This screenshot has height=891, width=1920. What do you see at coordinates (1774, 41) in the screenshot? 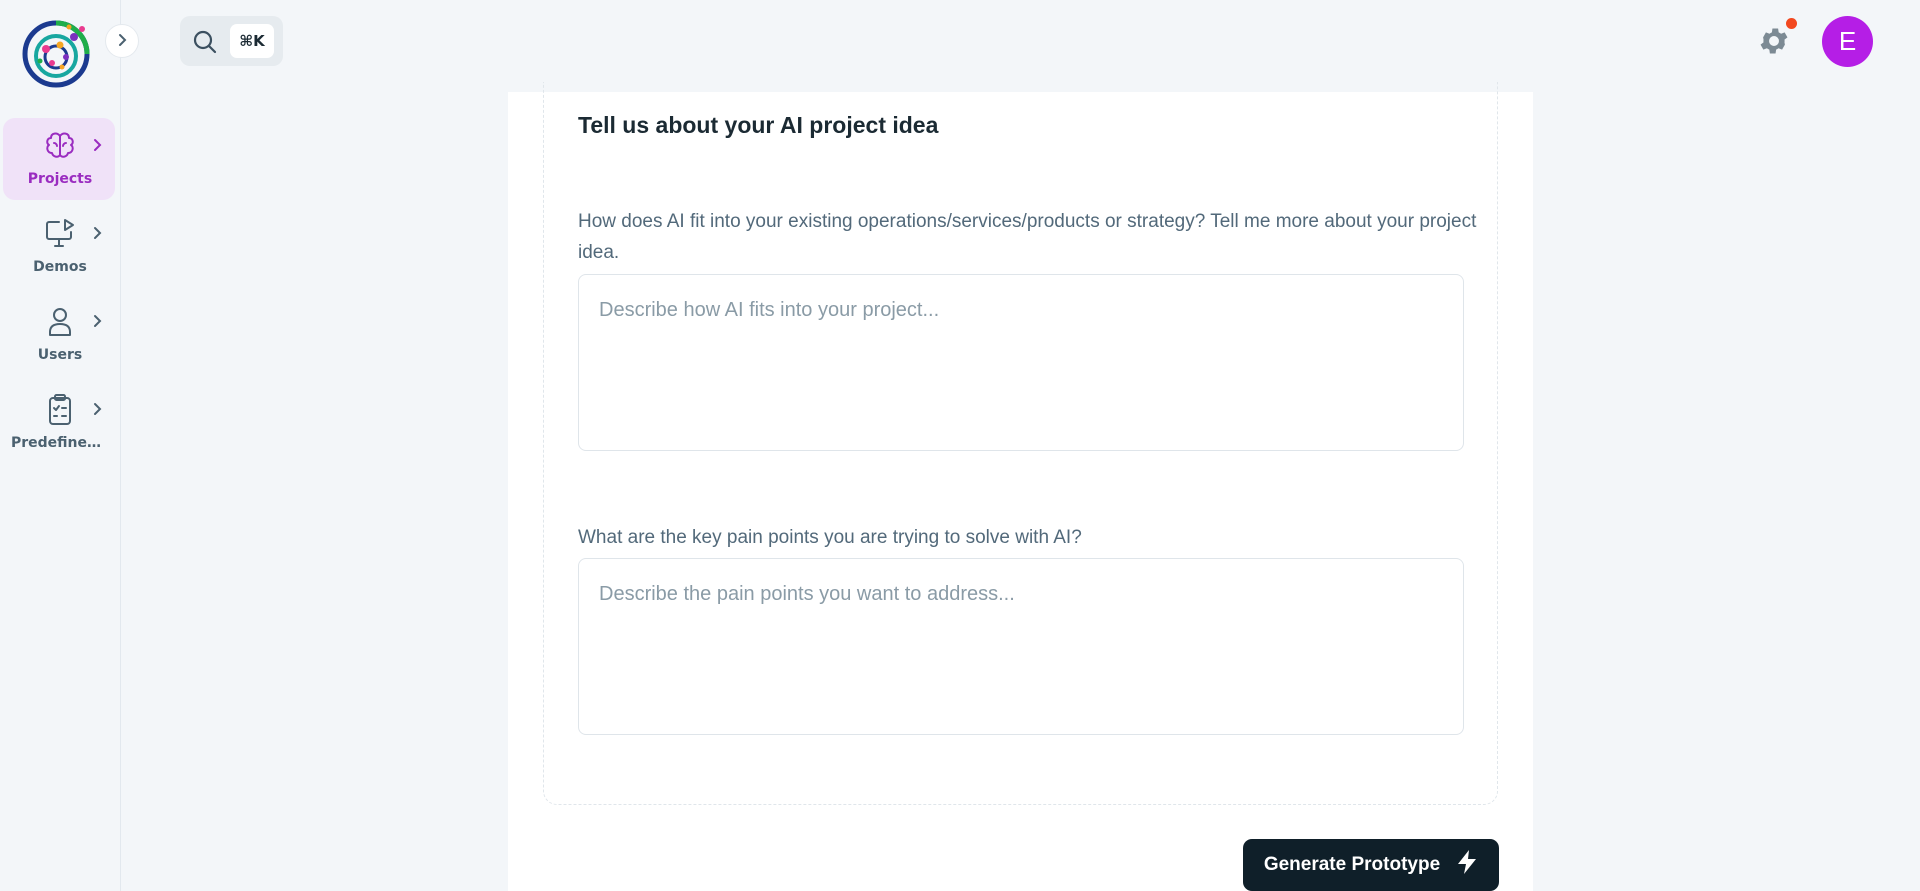
I see `settings-button` at bounding box center [1774, 41].